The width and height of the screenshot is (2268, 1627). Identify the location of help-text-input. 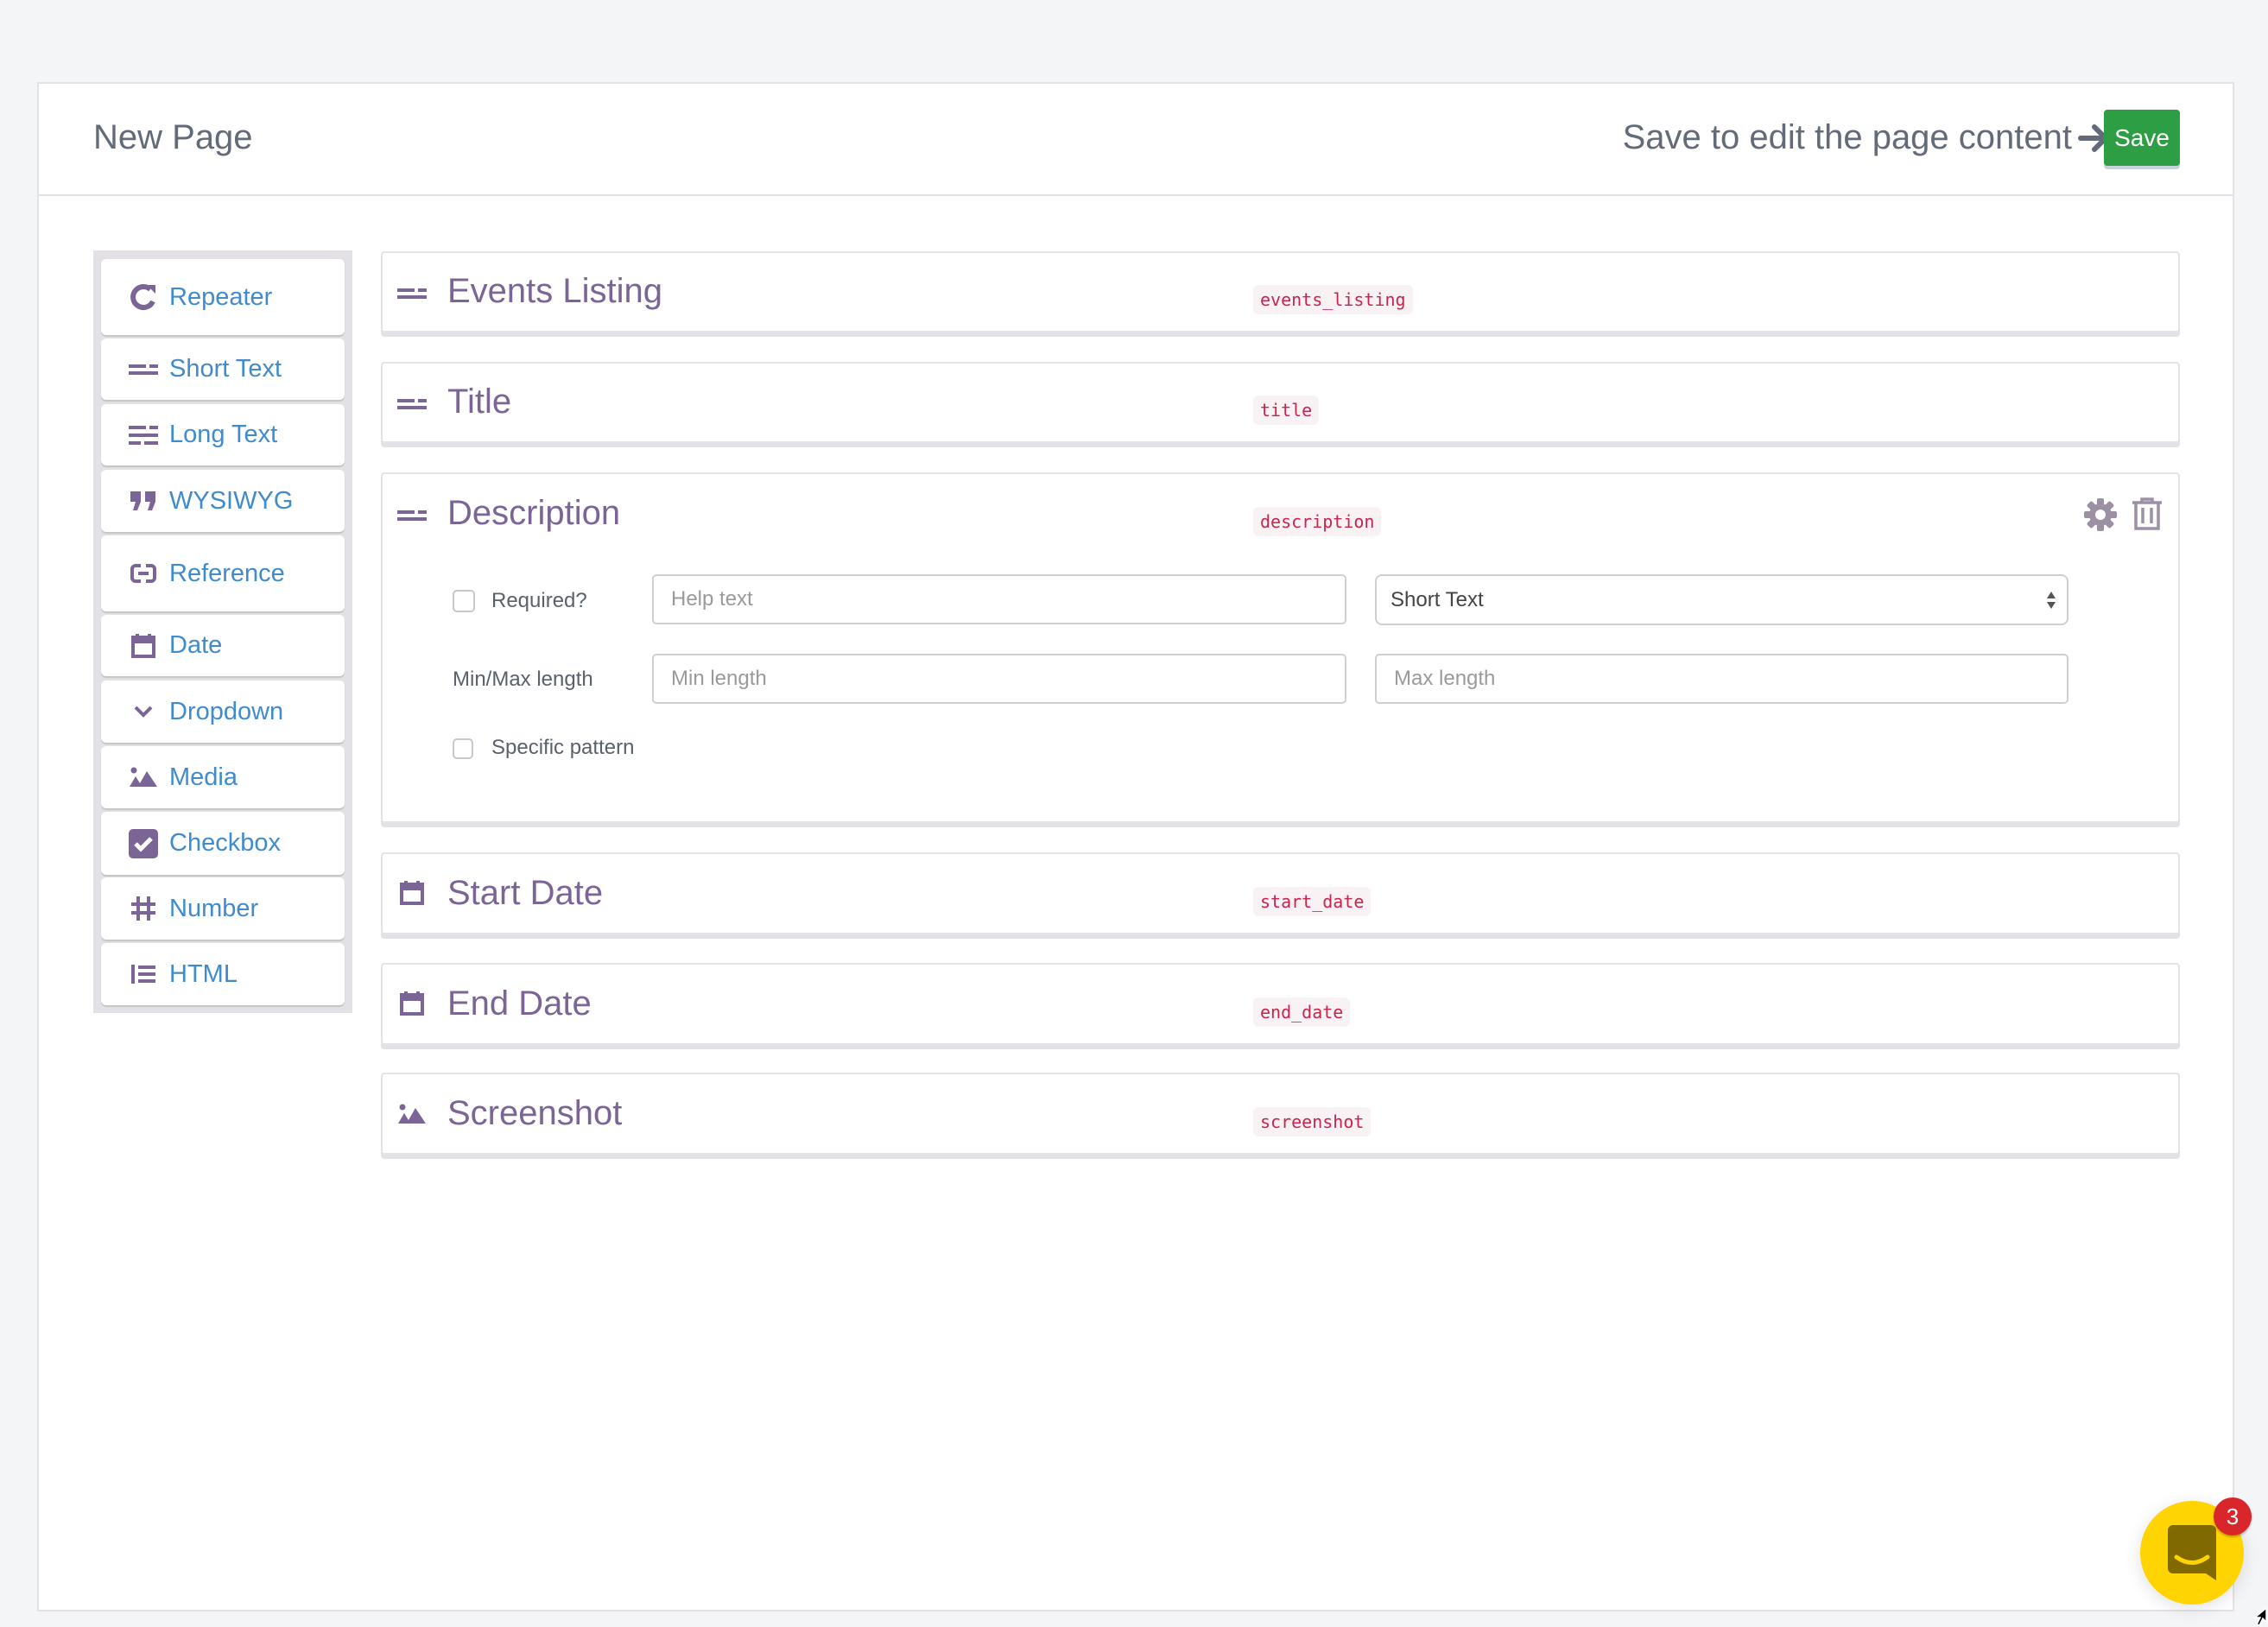
(999, 599).